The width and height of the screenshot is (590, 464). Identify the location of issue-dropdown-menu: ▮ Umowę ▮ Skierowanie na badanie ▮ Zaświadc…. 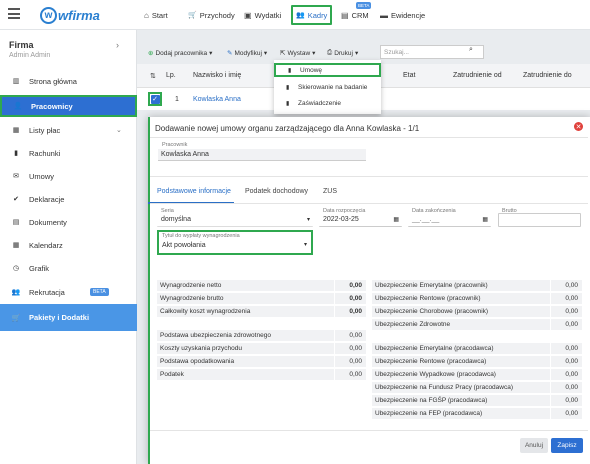
(327, 87).